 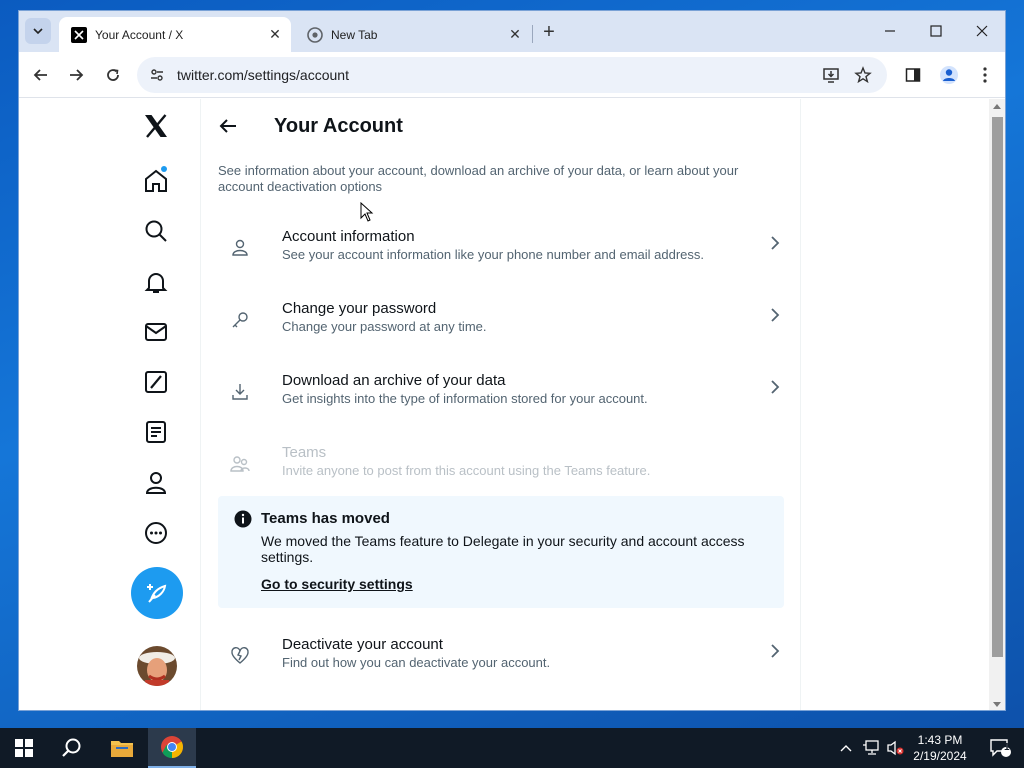 I want to click on network-icon, so click(x=871, y=747).